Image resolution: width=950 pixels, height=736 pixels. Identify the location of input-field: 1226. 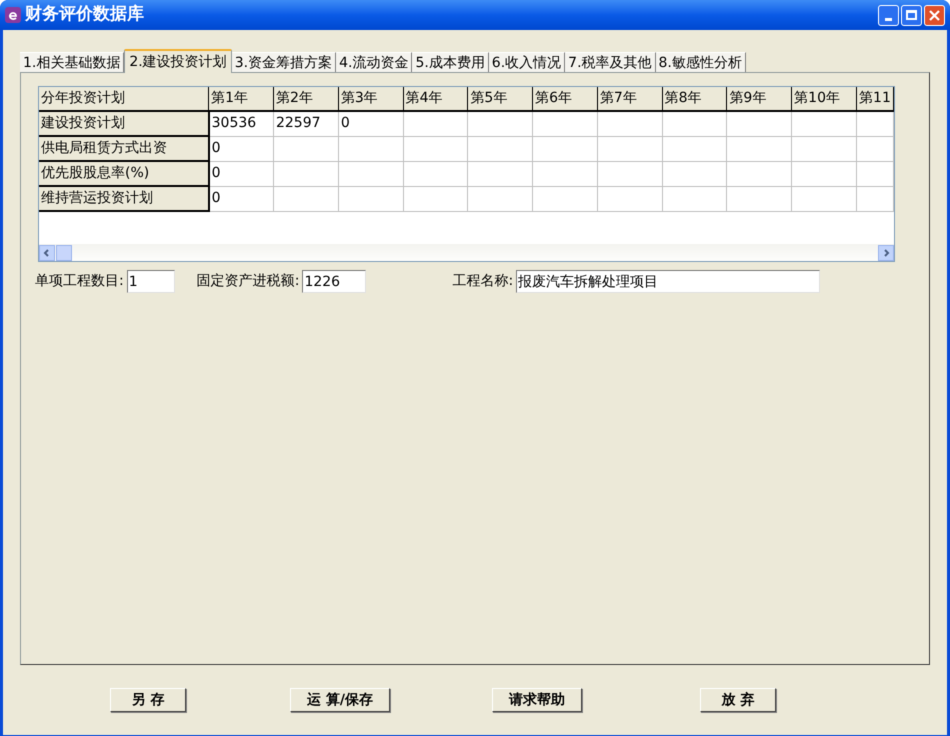
(334, 281).